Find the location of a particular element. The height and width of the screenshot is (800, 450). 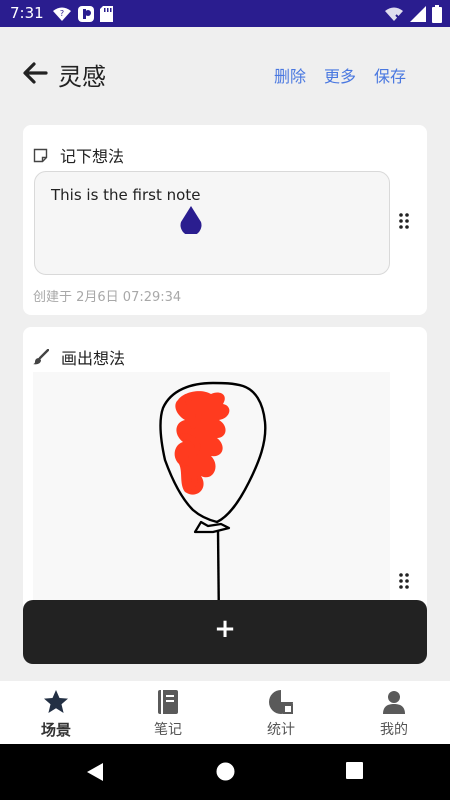

wifi-off-icon is located at coordinates (394, 14).